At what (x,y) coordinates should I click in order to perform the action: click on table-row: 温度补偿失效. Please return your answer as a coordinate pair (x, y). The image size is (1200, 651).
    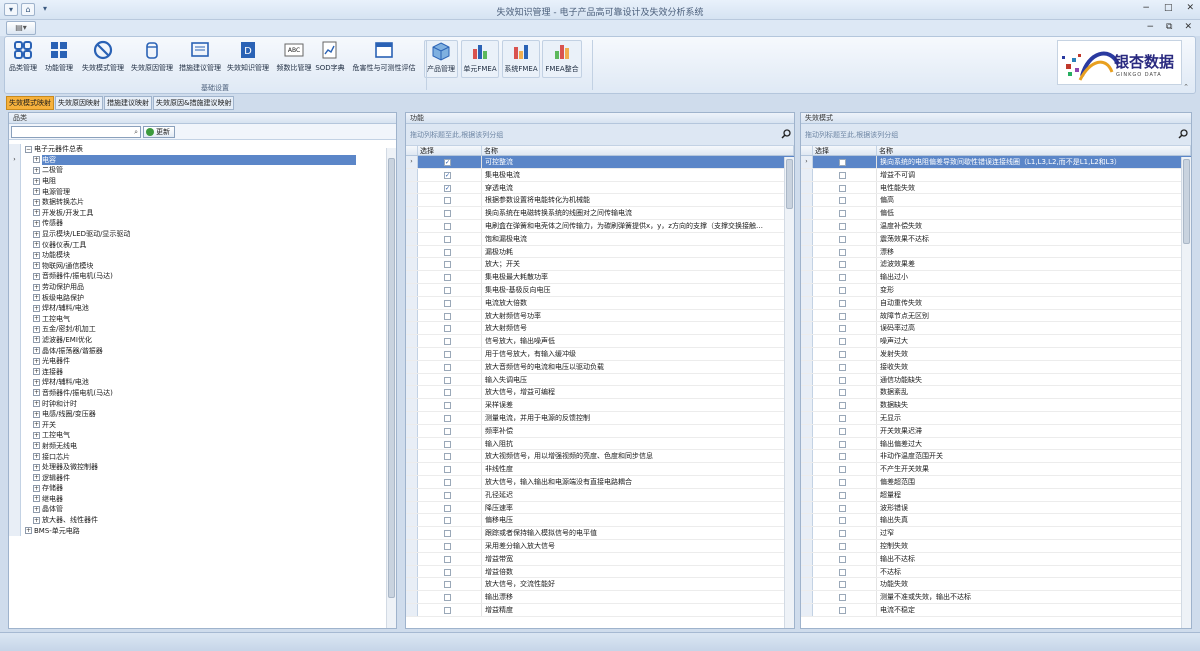
    Looking at the image, I should click on (996, 226).